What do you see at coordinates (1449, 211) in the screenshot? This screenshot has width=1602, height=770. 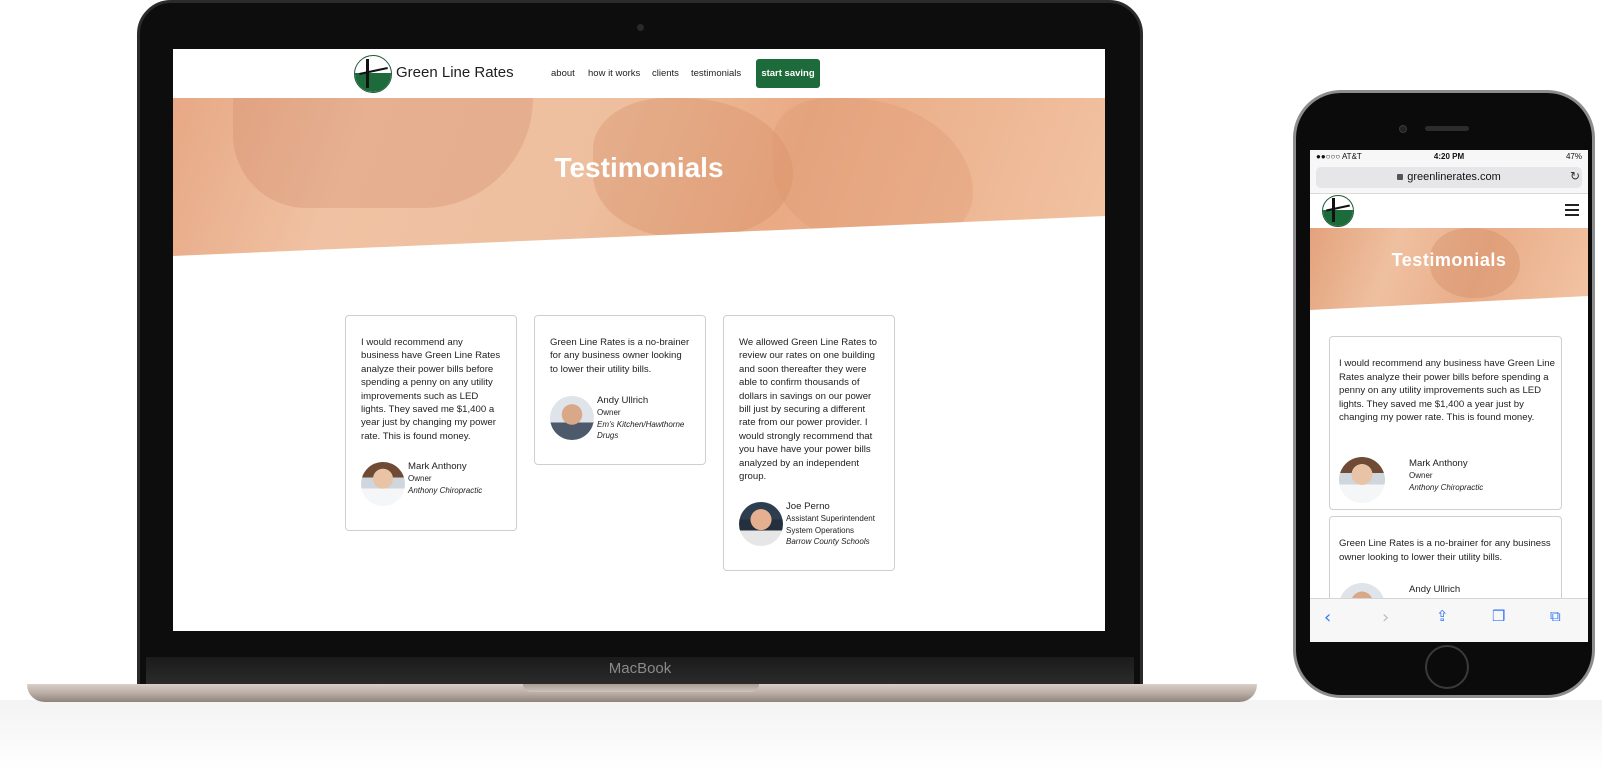 I see `mobile-header` at bounding box center [1449, 211].